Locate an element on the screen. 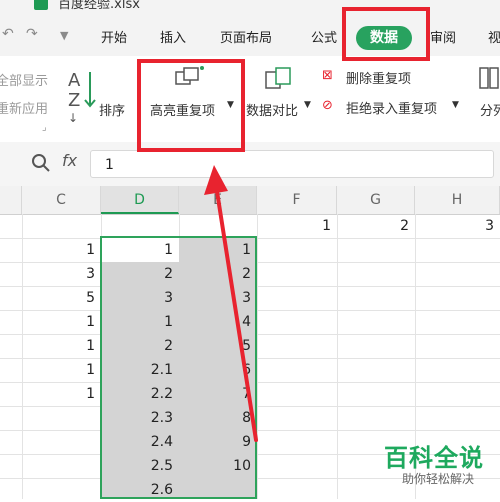  delete-duplicates-button: 删除重复项 is located at coordinates (378, 77).